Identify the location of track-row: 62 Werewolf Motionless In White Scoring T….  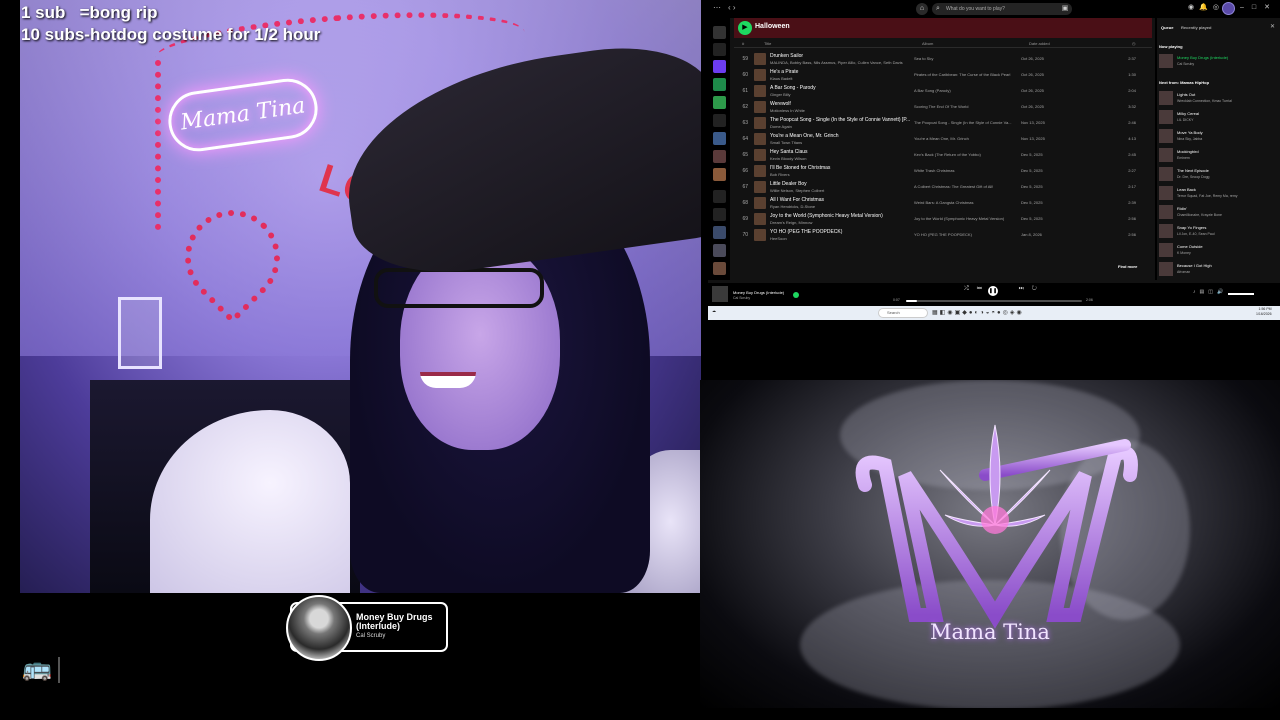
(943, 108).